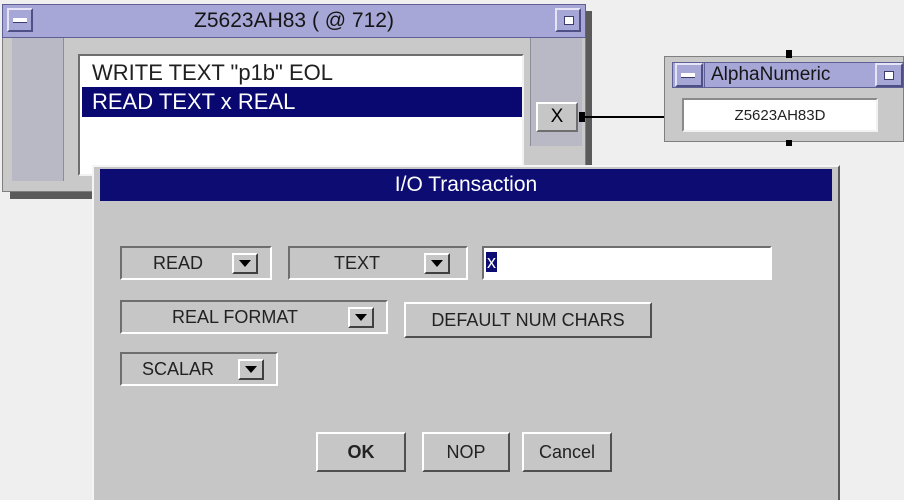 This screenshot has height=500, width=904. I want to click on object-title-bar: Z5623AH83 ( @ 712), so click(294, 21).